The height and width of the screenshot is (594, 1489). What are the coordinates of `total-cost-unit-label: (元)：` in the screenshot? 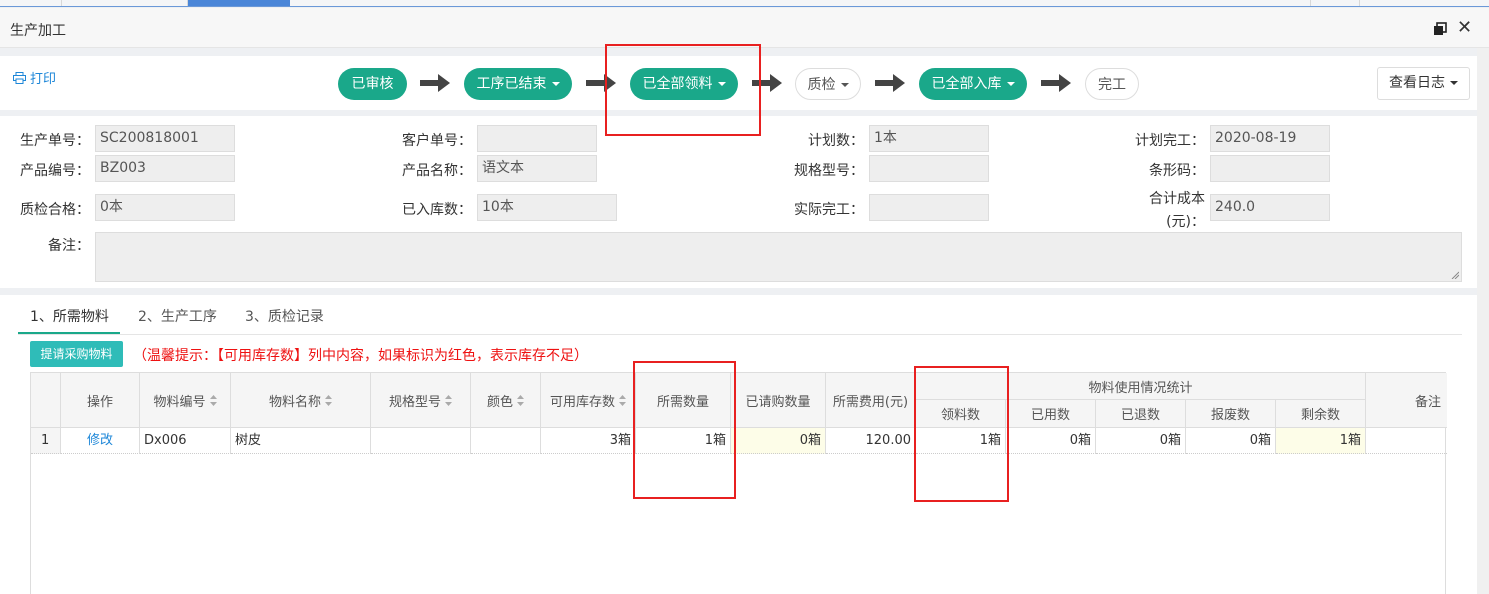 It's located at (1185, 222).